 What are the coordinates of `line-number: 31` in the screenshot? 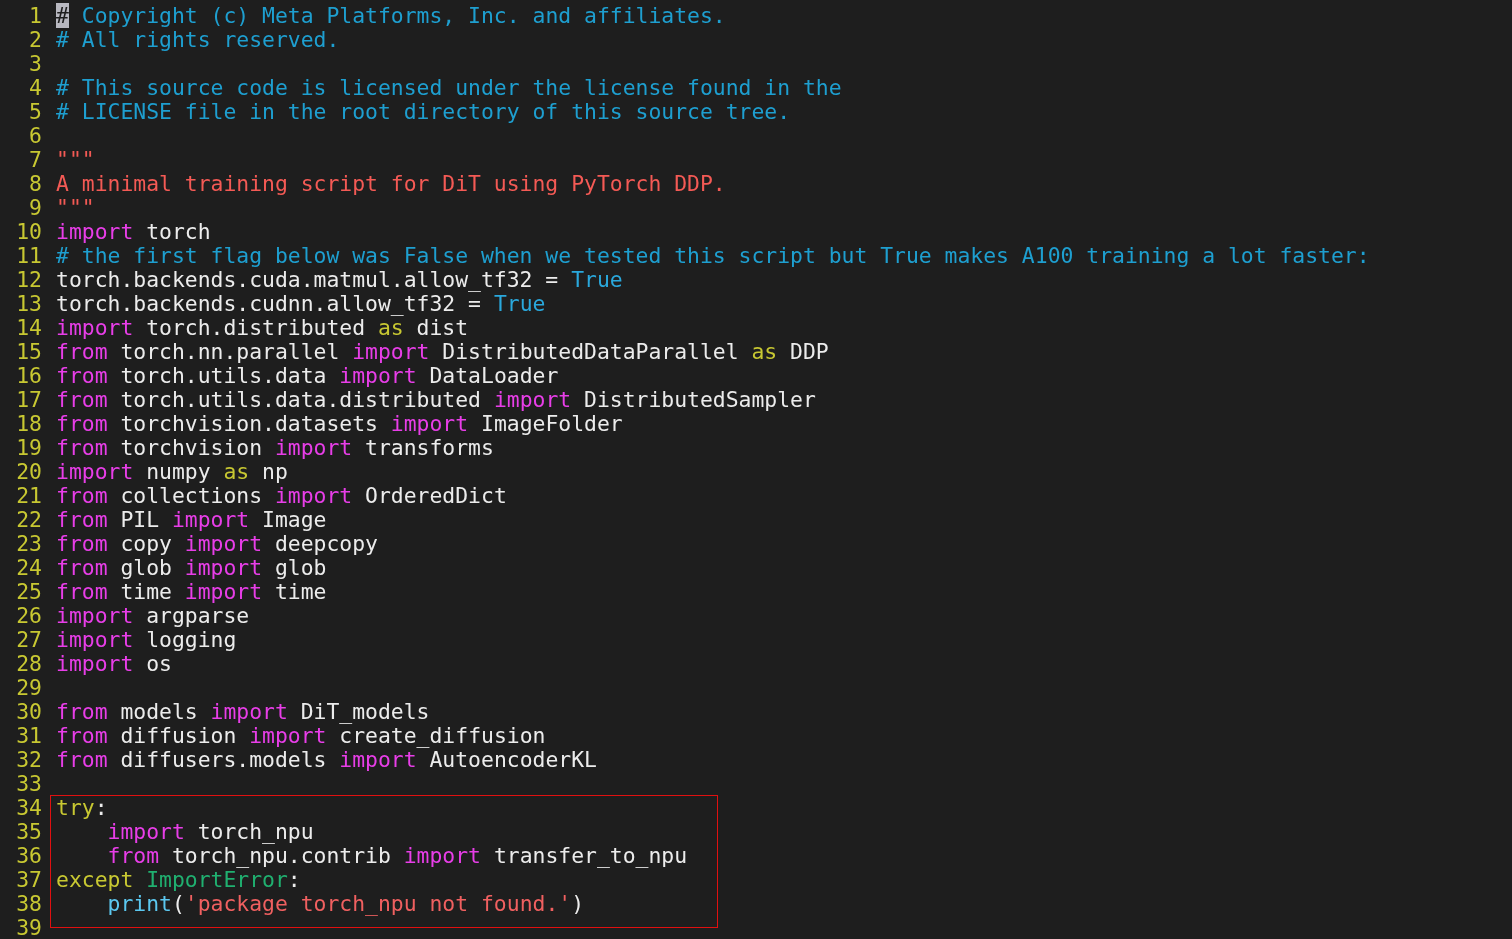 It's located at (28, 736).